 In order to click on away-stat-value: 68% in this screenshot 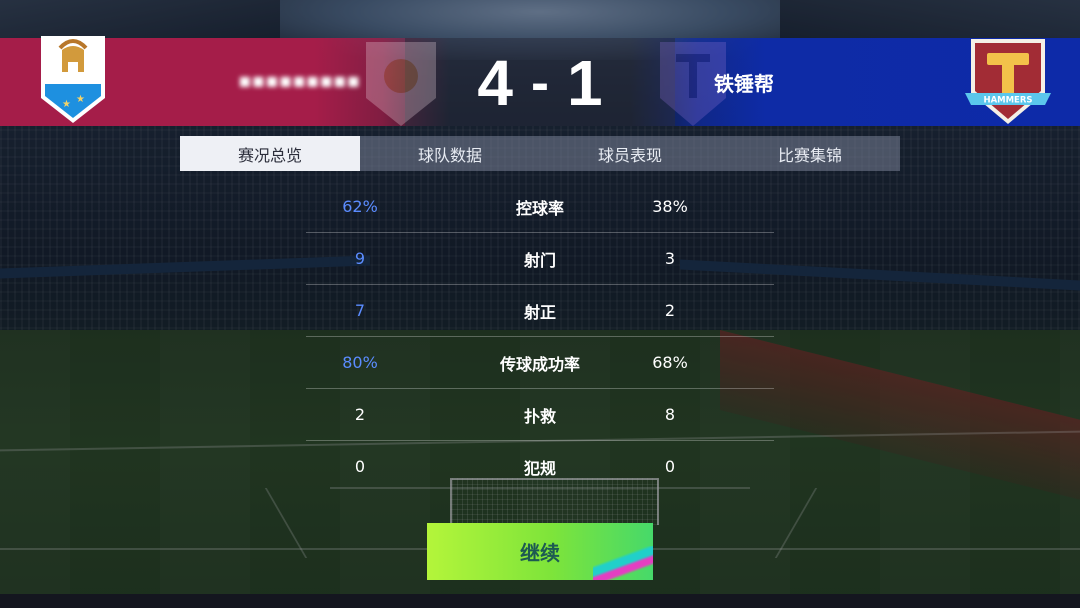, I will do `click(670, 362)`.